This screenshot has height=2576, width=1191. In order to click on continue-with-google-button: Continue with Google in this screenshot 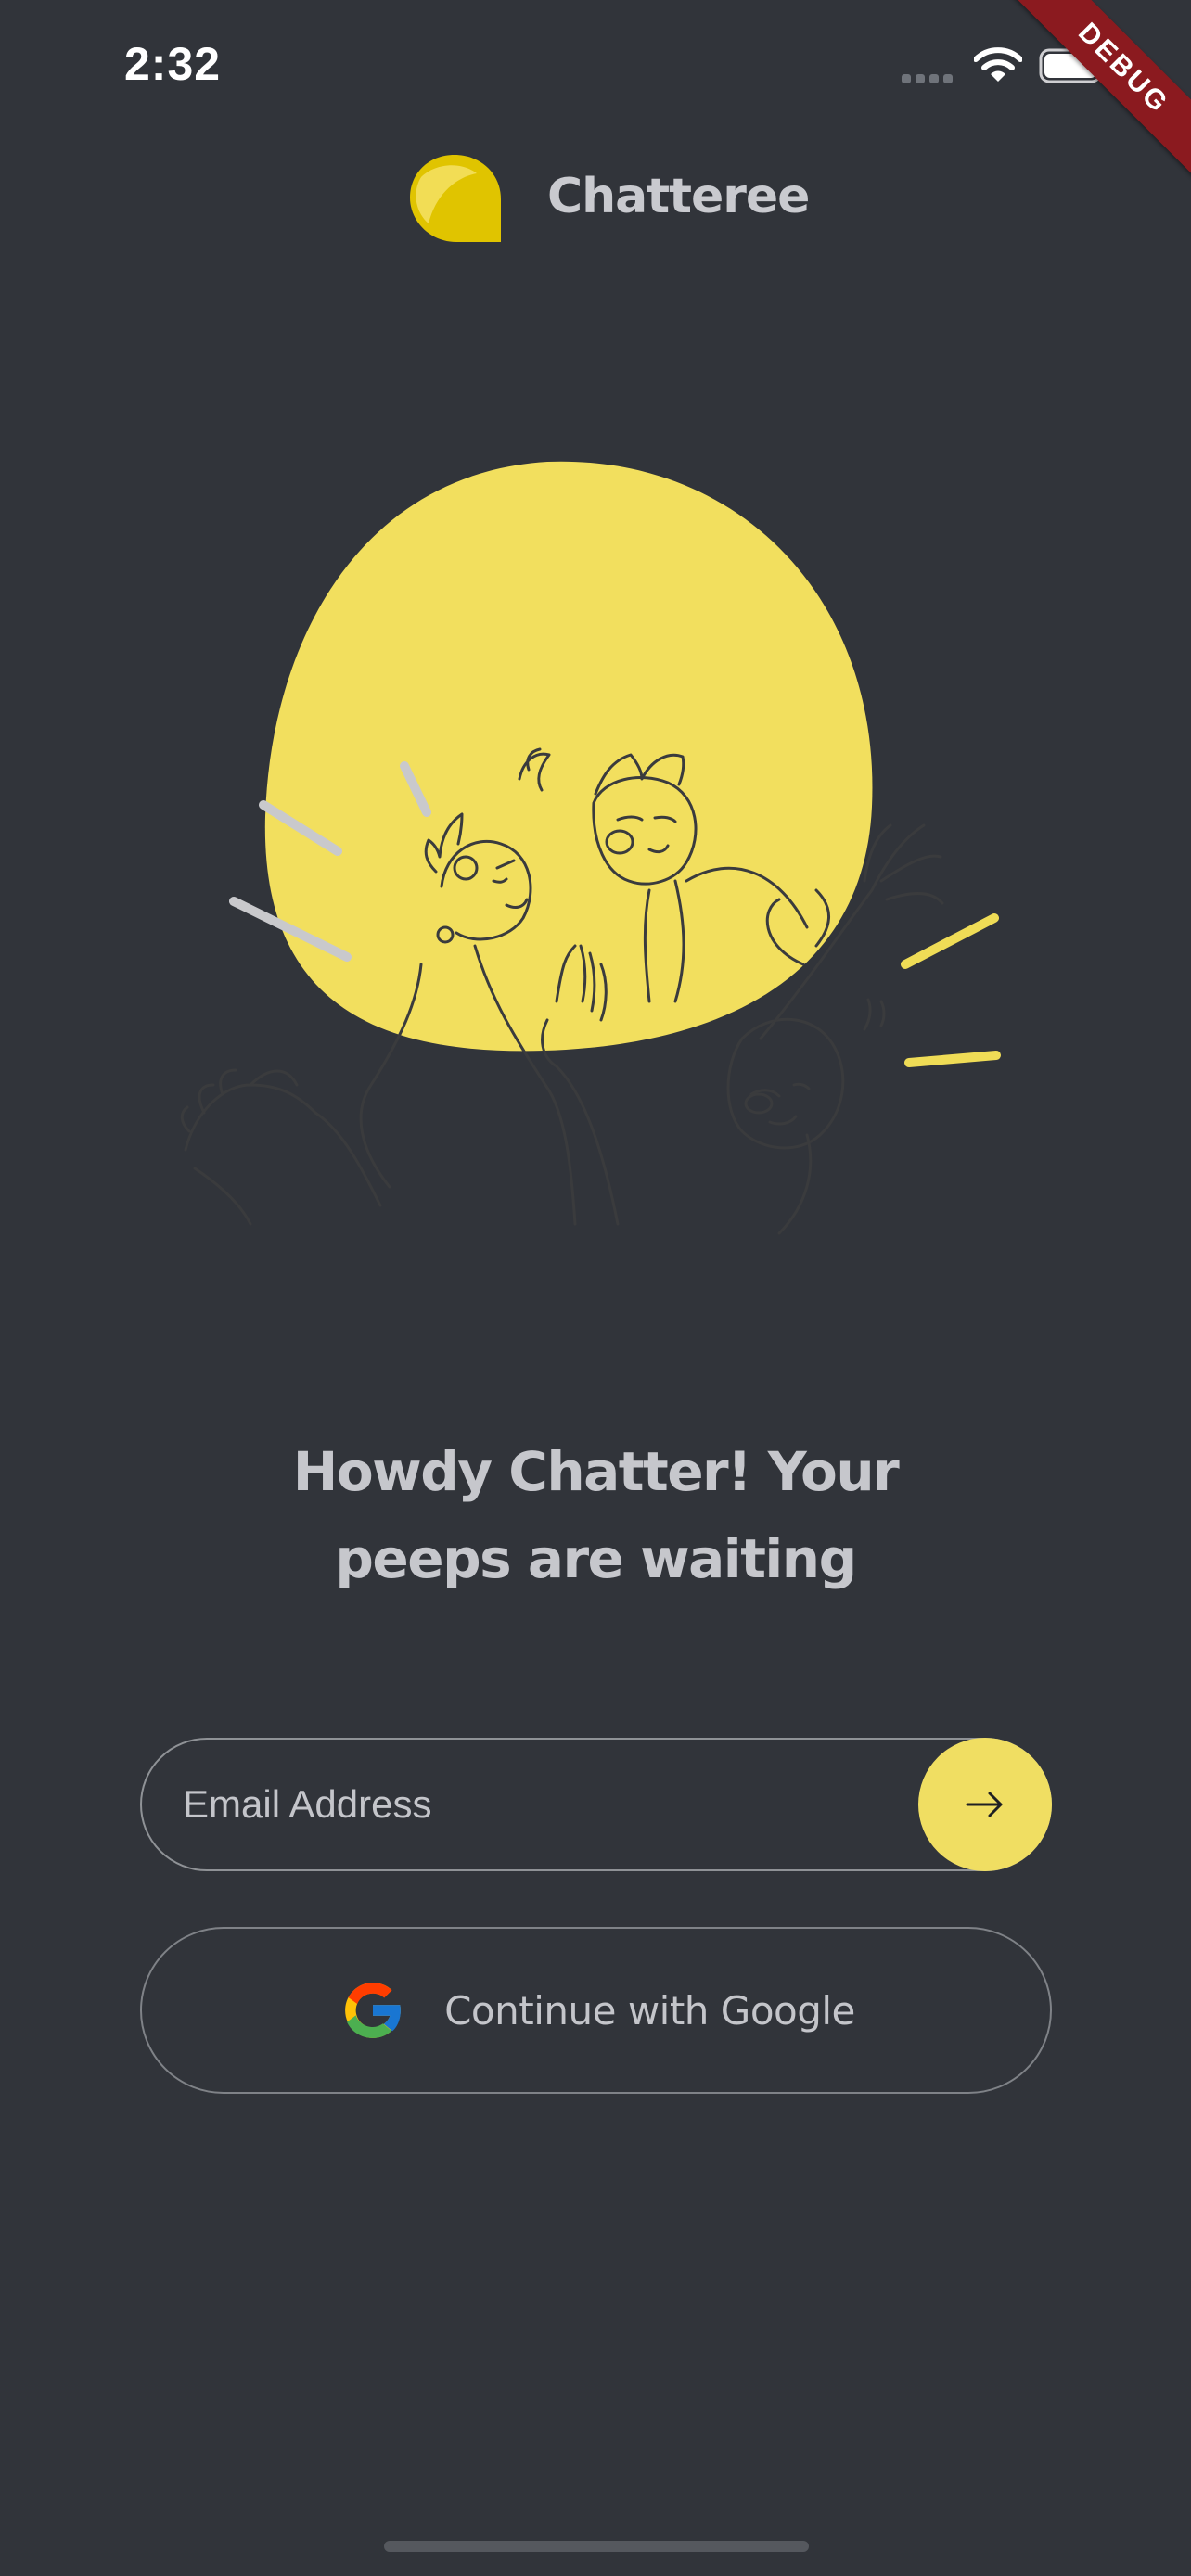, I will do `click(596, 2010)`.